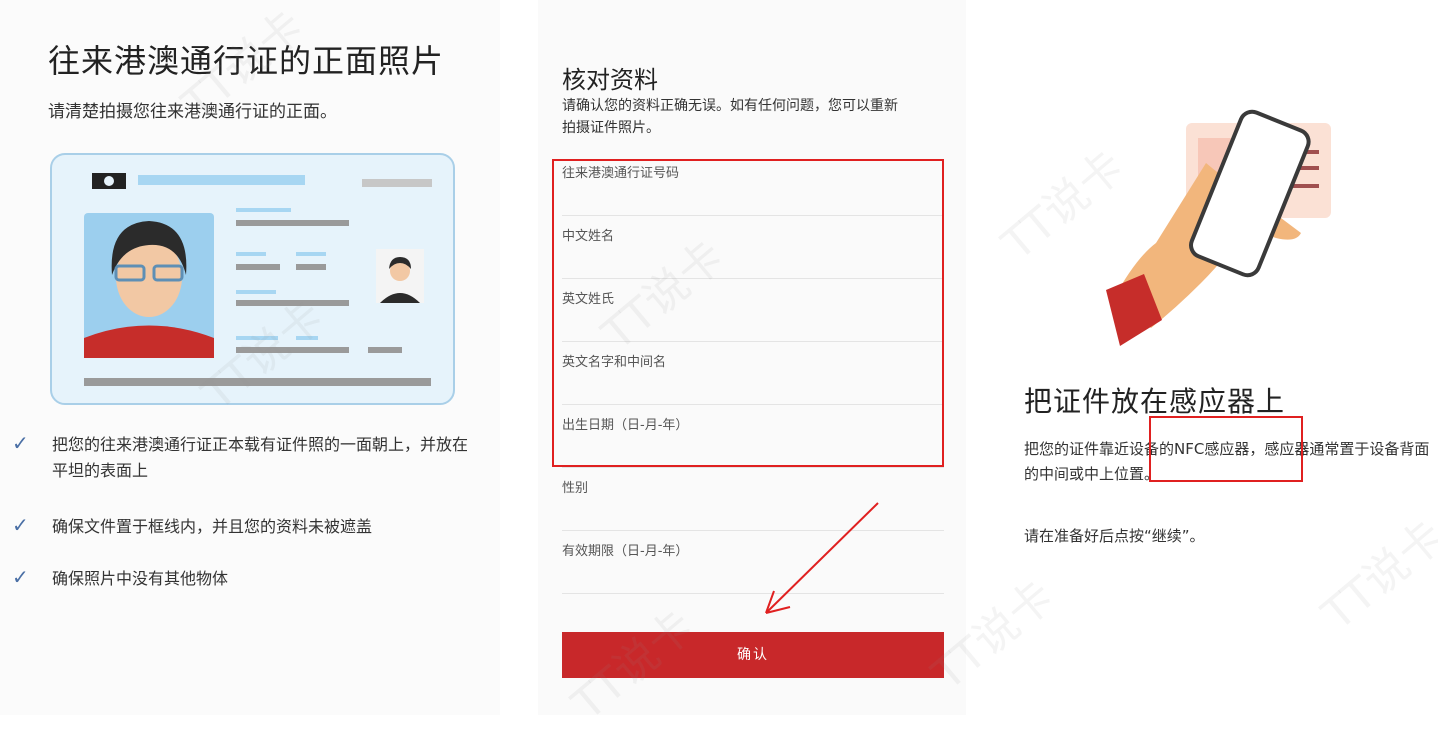  Describe the element at coordinates (140, 578) in the screenshot. I see `checklist-text: 确保照片中没有其他物体` at that location.